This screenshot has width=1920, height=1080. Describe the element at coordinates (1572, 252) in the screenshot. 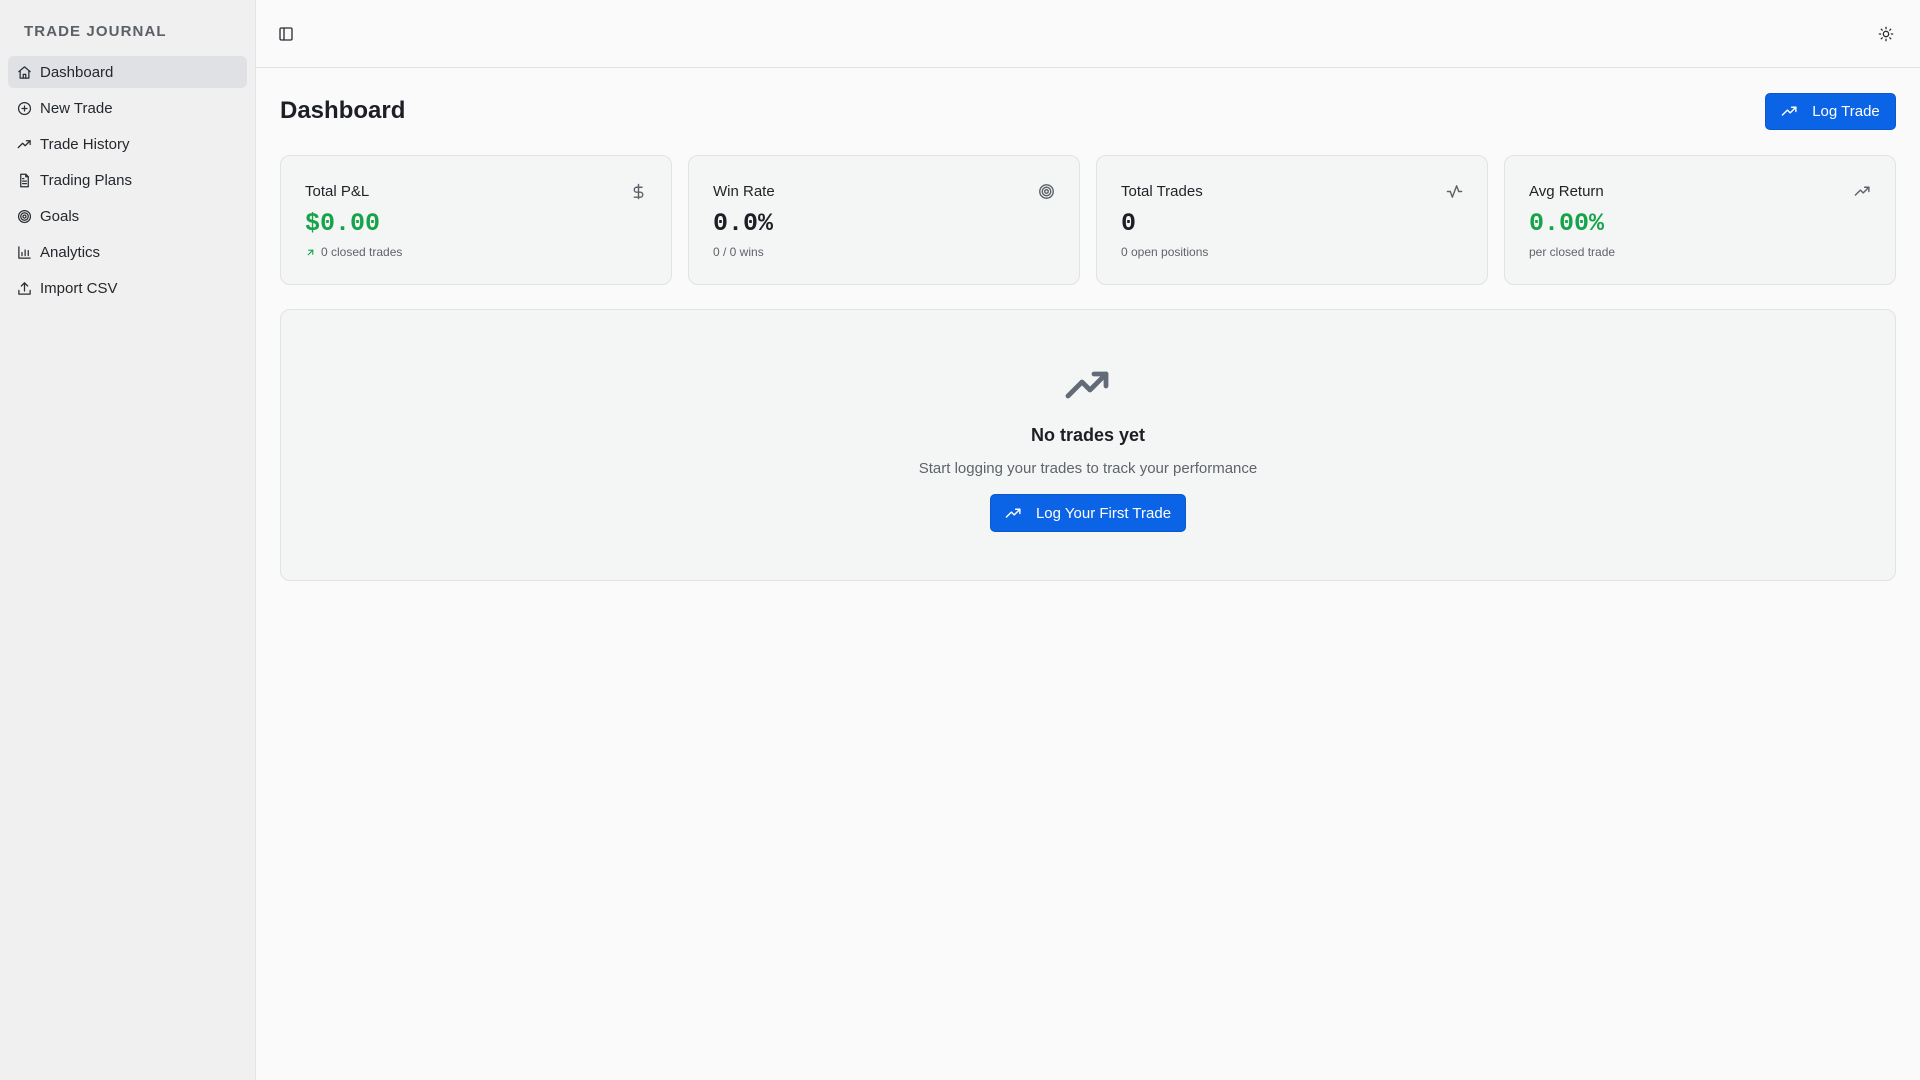

I see `stat-card-subtext: per closed trade` at that location.